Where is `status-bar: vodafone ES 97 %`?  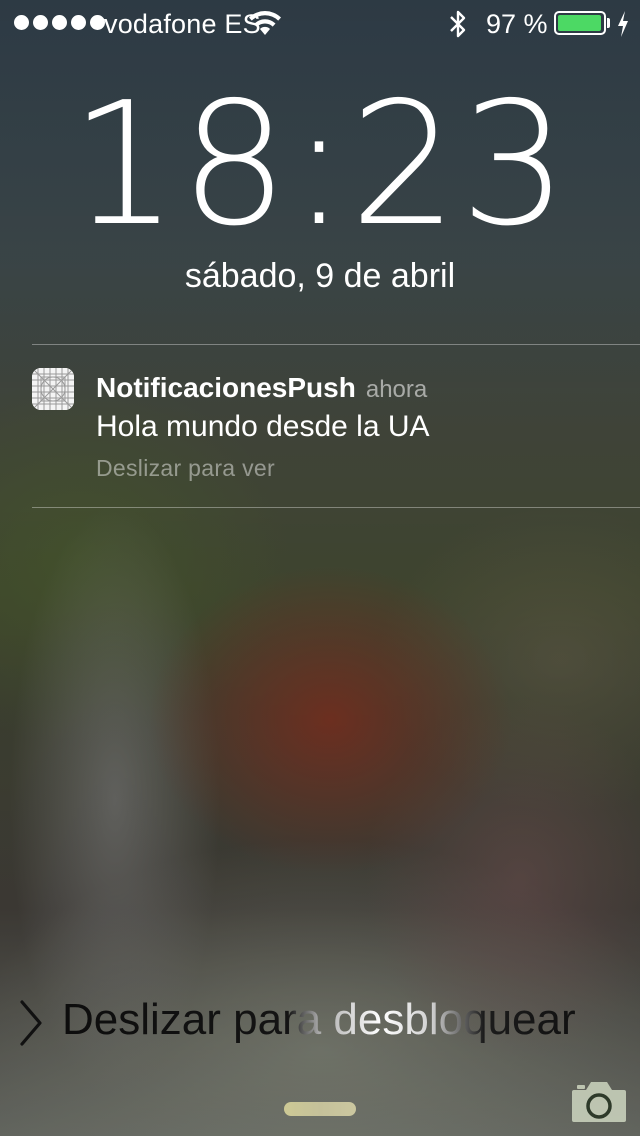 status-bar: vodafone ES 97 % is located at coordinates (320, 24).